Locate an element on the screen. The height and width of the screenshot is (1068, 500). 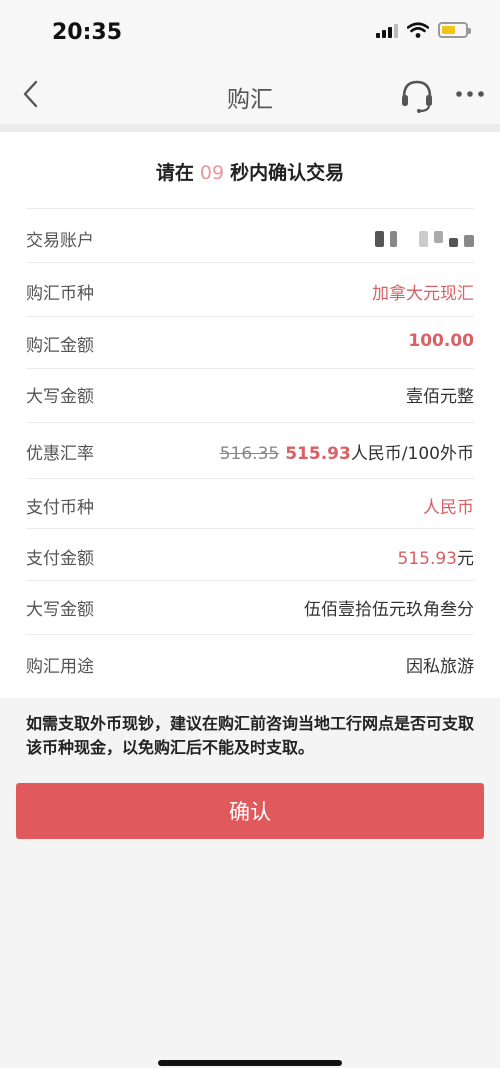
row-account: 交易账户 is located at coordinates (250, 235).